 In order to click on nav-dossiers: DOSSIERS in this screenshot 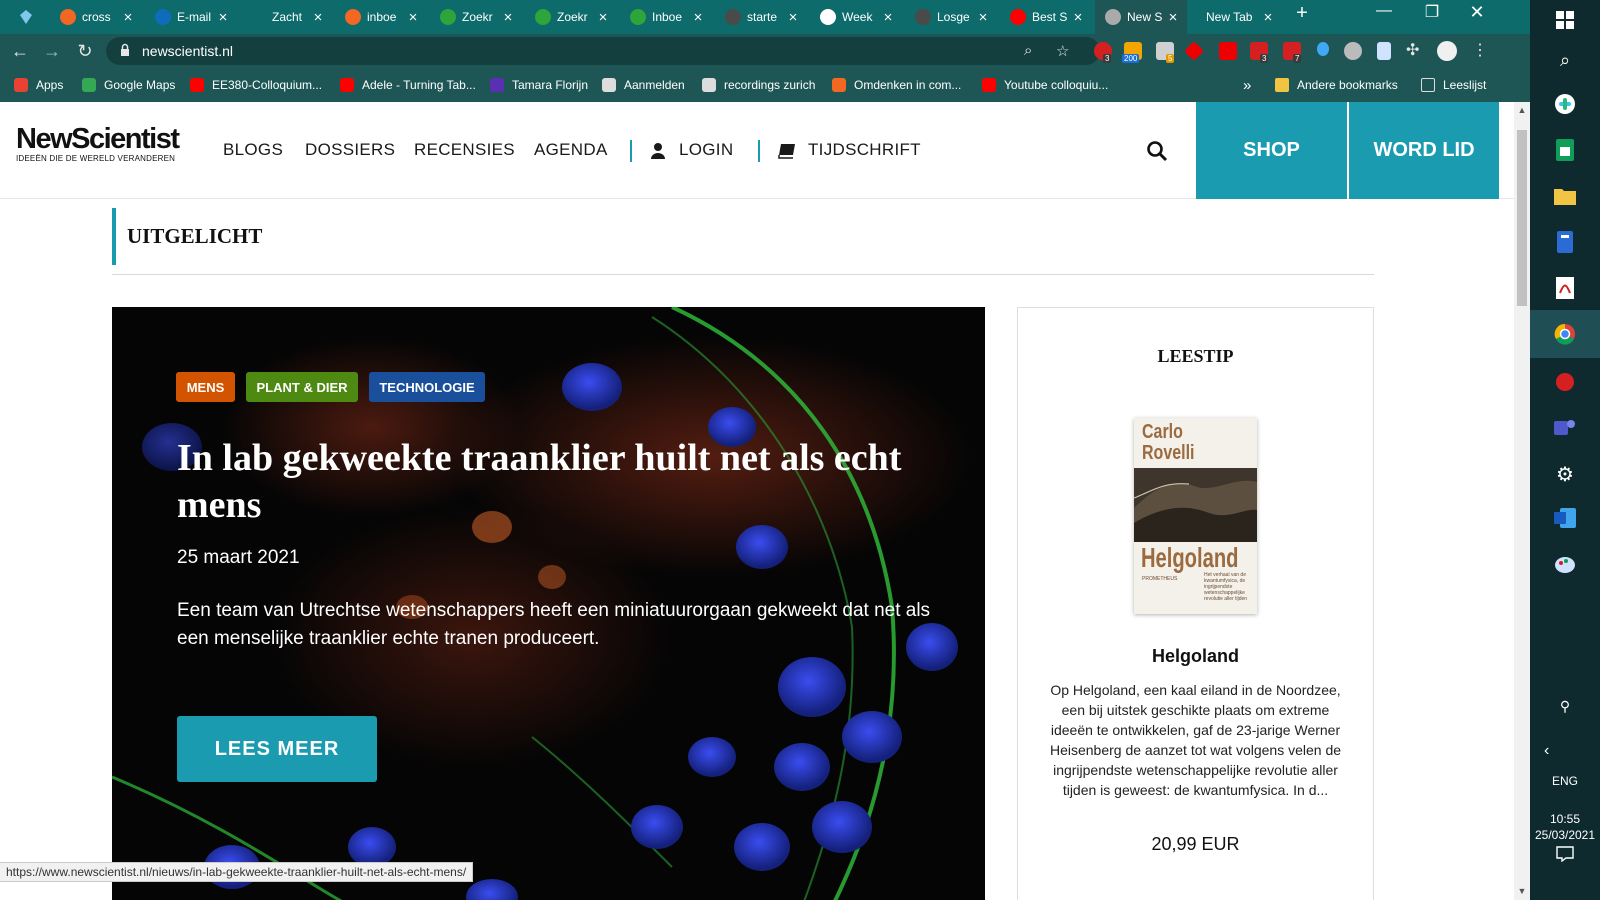, I will do `click(350, 150)`.